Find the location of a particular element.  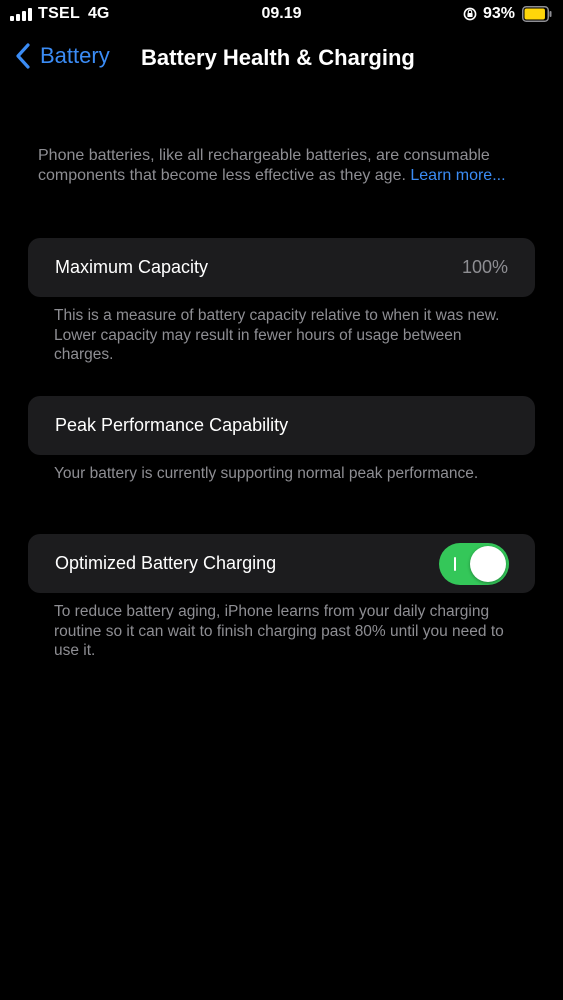

optimized-charging-row: Optimized Battery Charging is located at coordinates (281, 563).